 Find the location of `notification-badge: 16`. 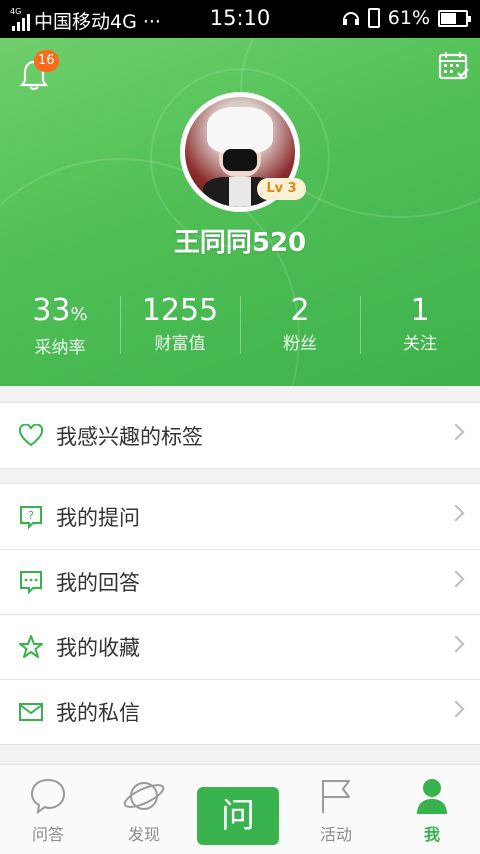

notification-badge: 16 is located at coordinates (46, 61).